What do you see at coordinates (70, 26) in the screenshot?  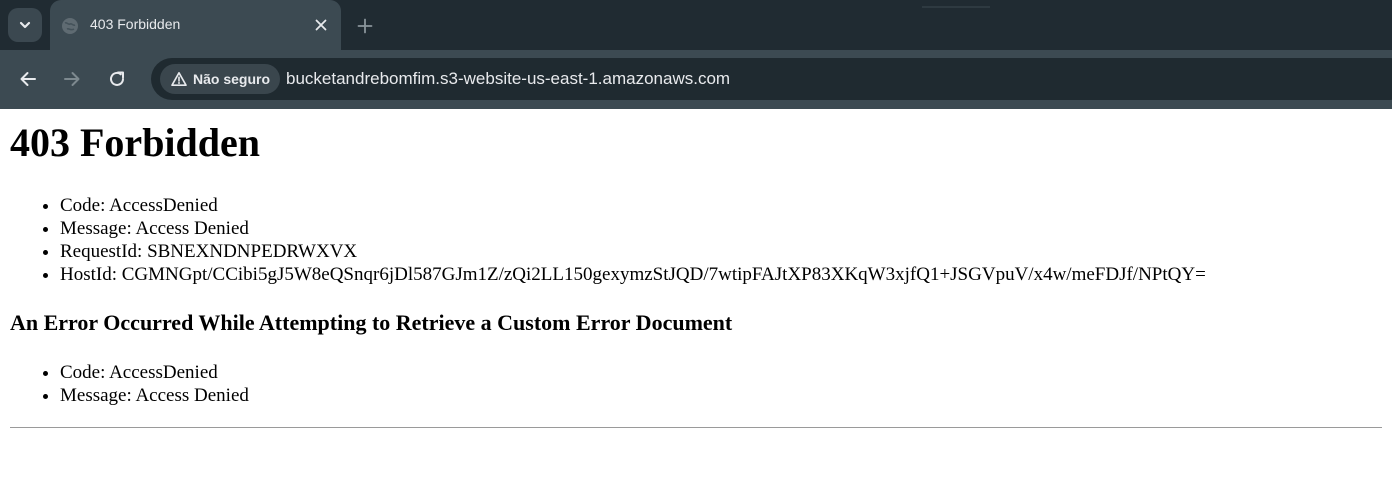 I see `globe-icon` at bounding box center [70, 26].